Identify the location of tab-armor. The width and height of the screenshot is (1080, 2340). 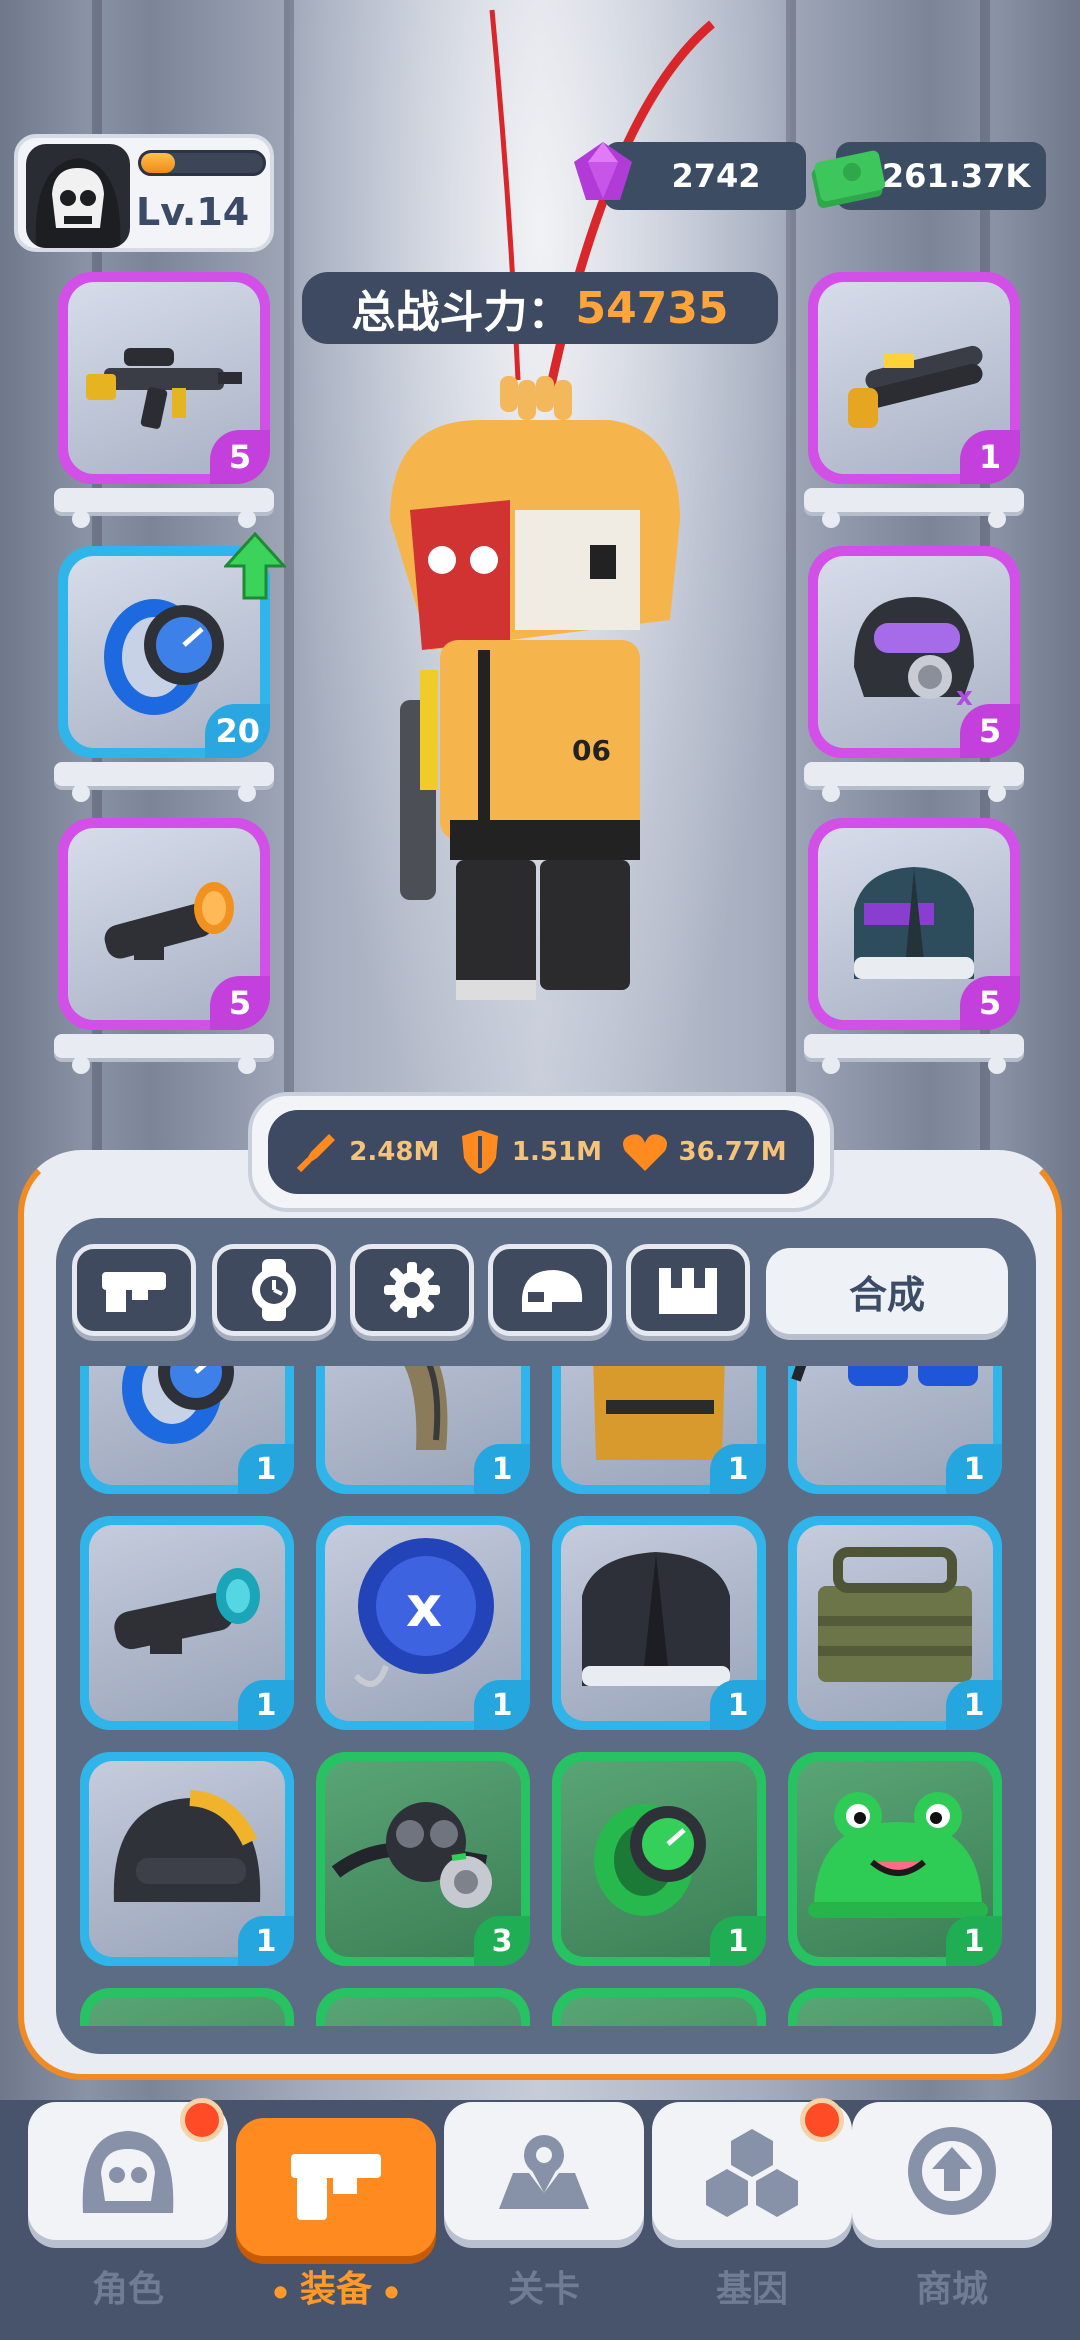
(688, 1290).